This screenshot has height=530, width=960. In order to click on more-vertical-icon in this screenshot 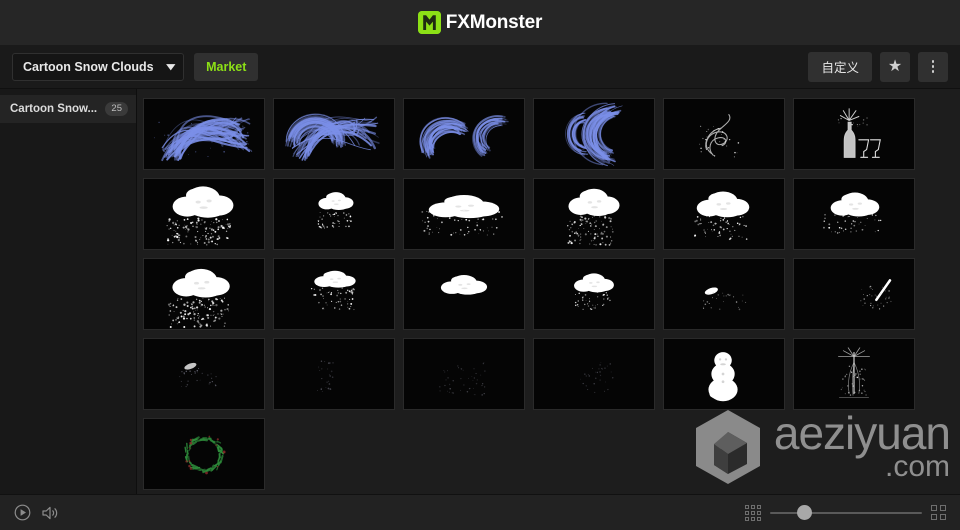, I will do `click(933, 66)`.